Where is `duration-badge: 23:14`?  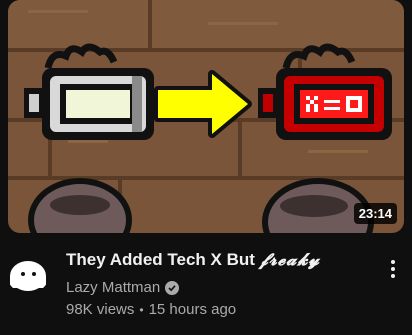
duration-badge: 23:14 is located at coordinates (375, 213).